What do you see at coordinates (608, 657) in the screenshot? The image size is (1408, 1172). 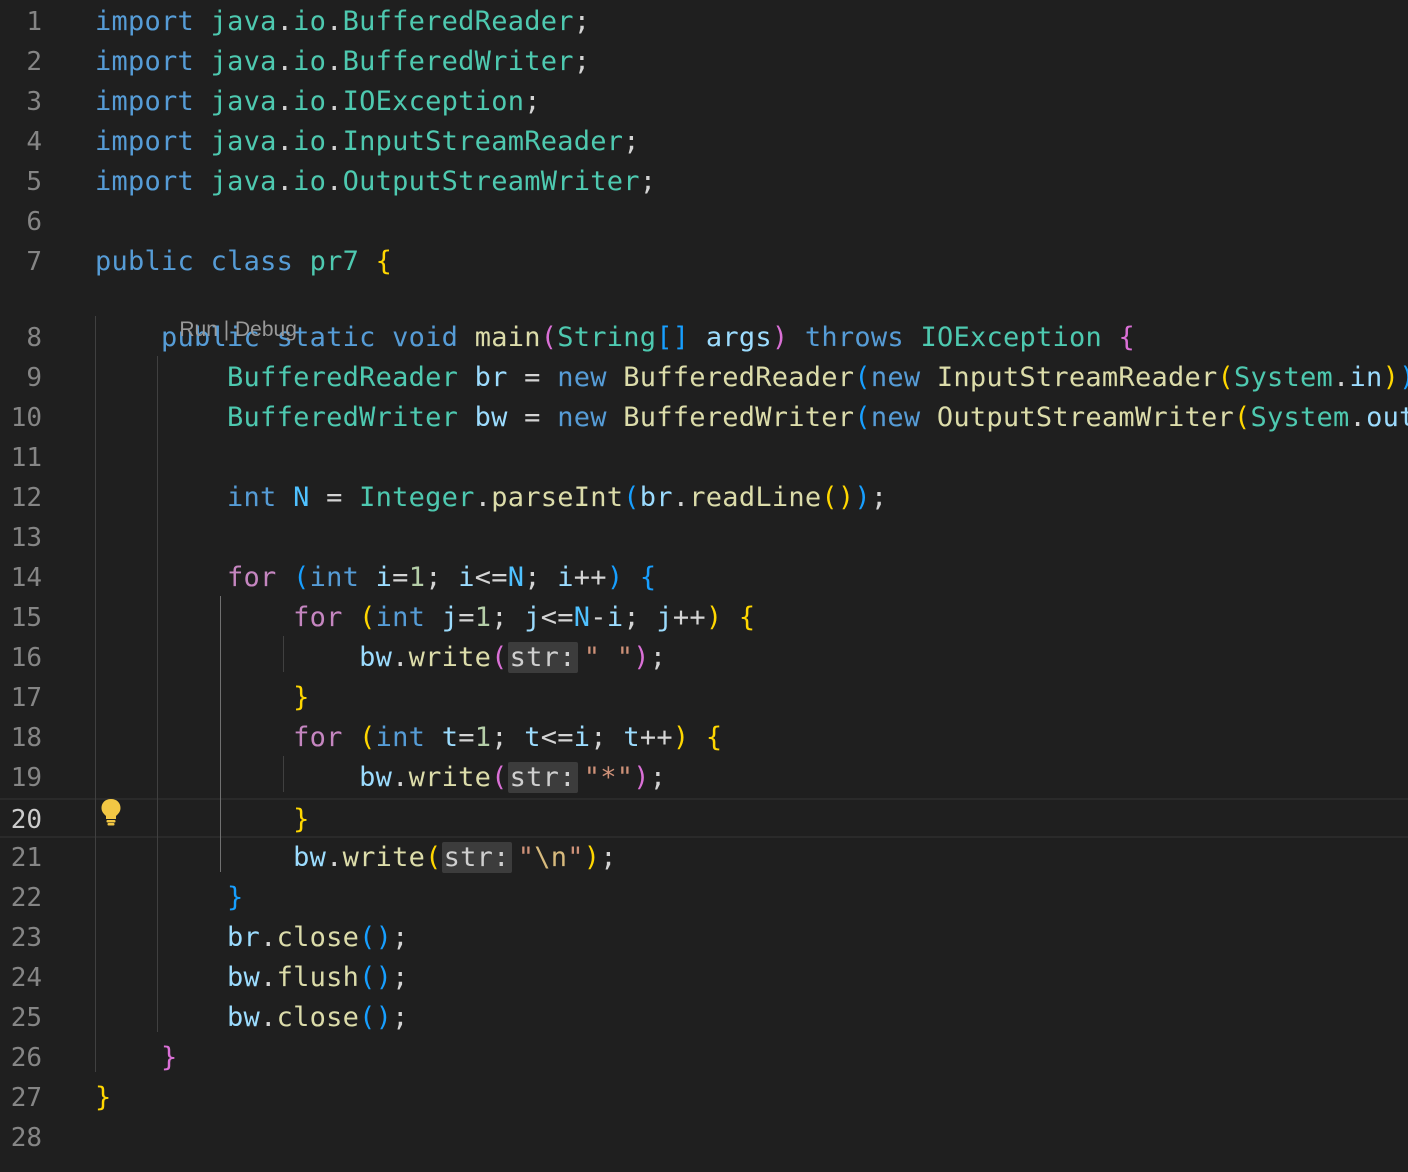 I see `code-token: " "` at bounding box center [608, 657].